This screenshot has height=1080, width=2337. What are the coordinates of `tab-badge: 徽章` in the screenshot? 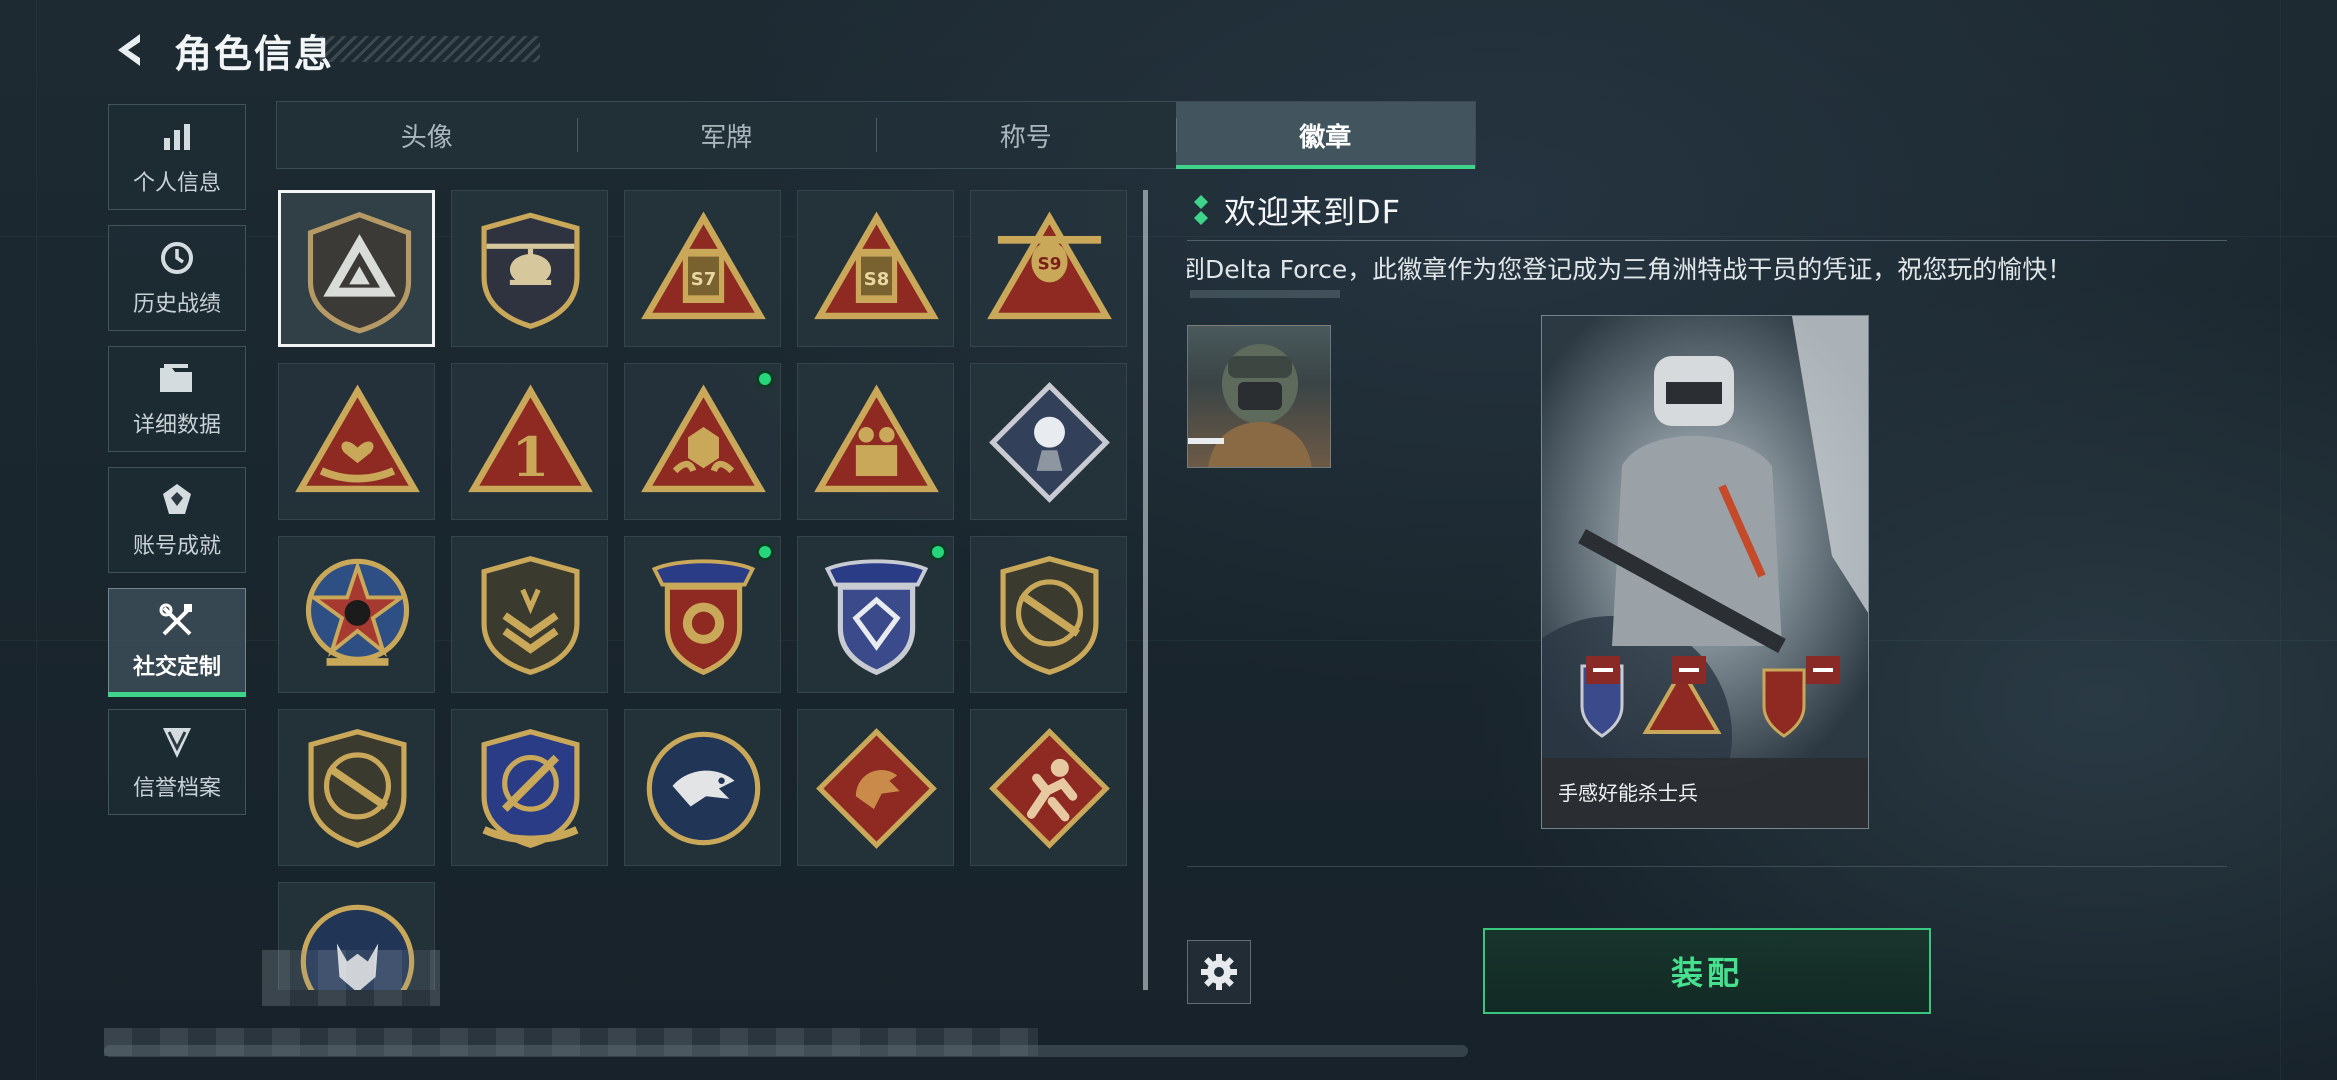 It's located at (1325, 135).